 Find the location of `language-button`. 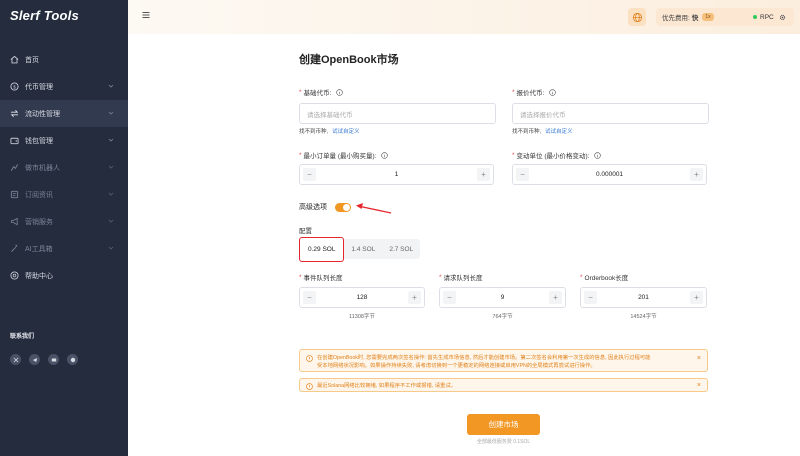

language-button is located at coordinates (637, 17).